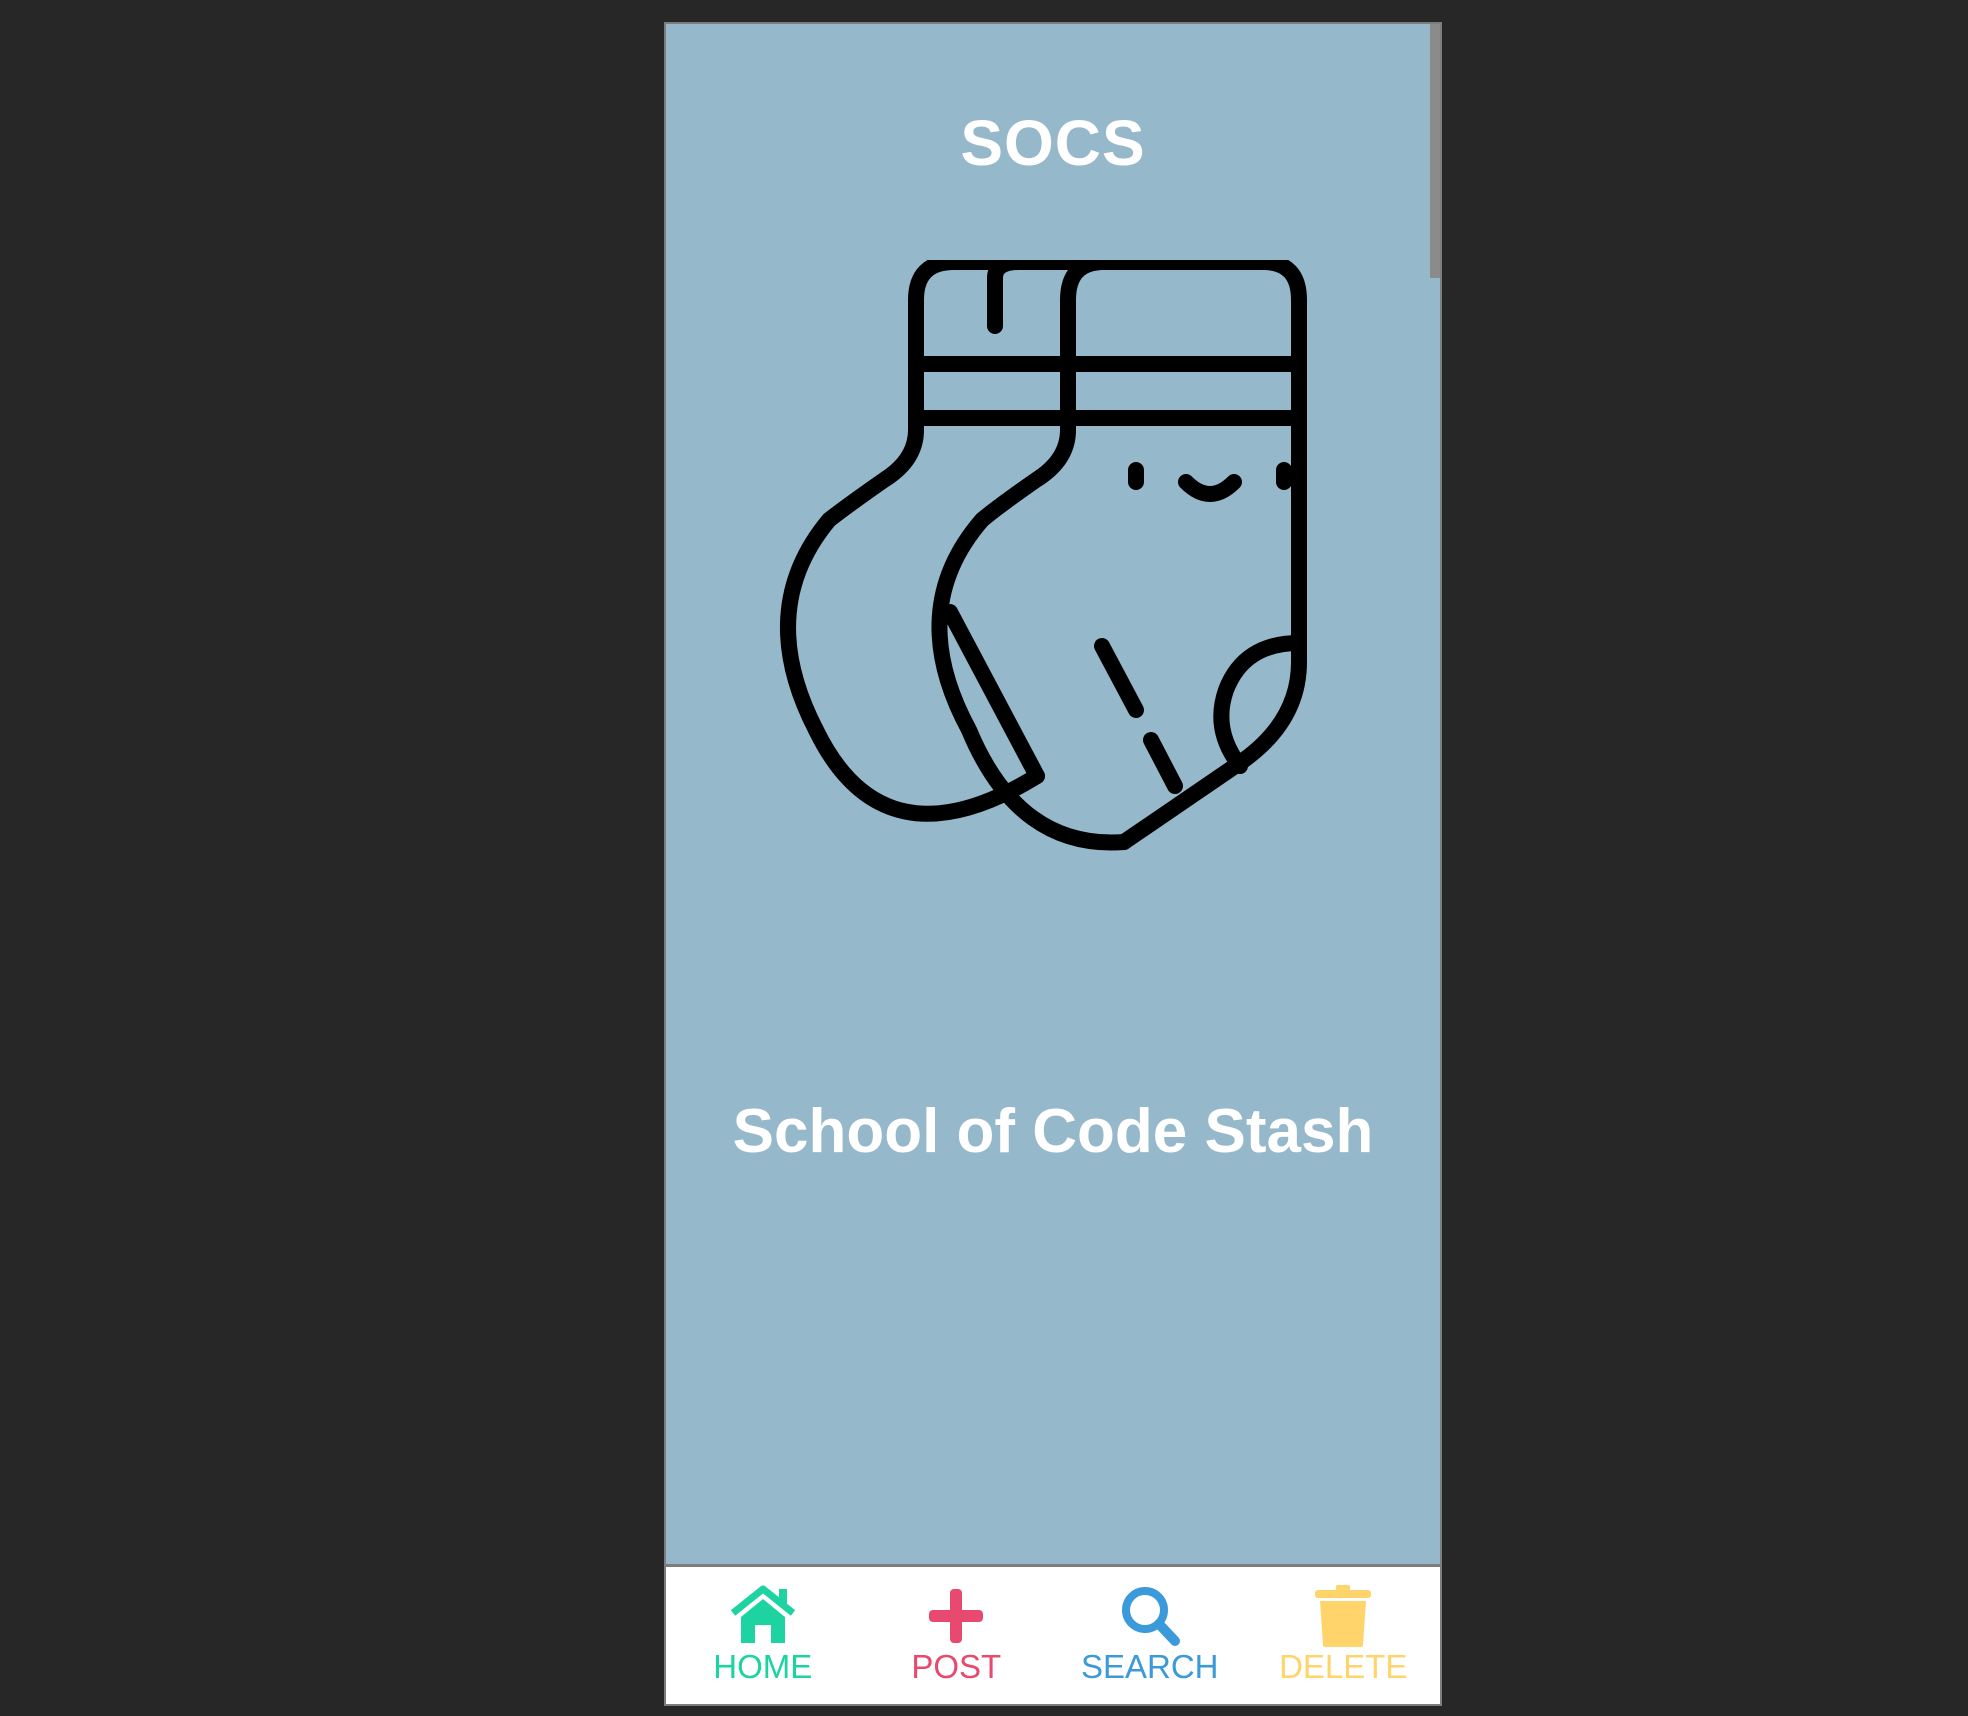 The image size is (1968, 1716). What do you see at coordinates (762, 1614) in the screenshot?
I see `home-icon` at bounding box center [762, 1614].